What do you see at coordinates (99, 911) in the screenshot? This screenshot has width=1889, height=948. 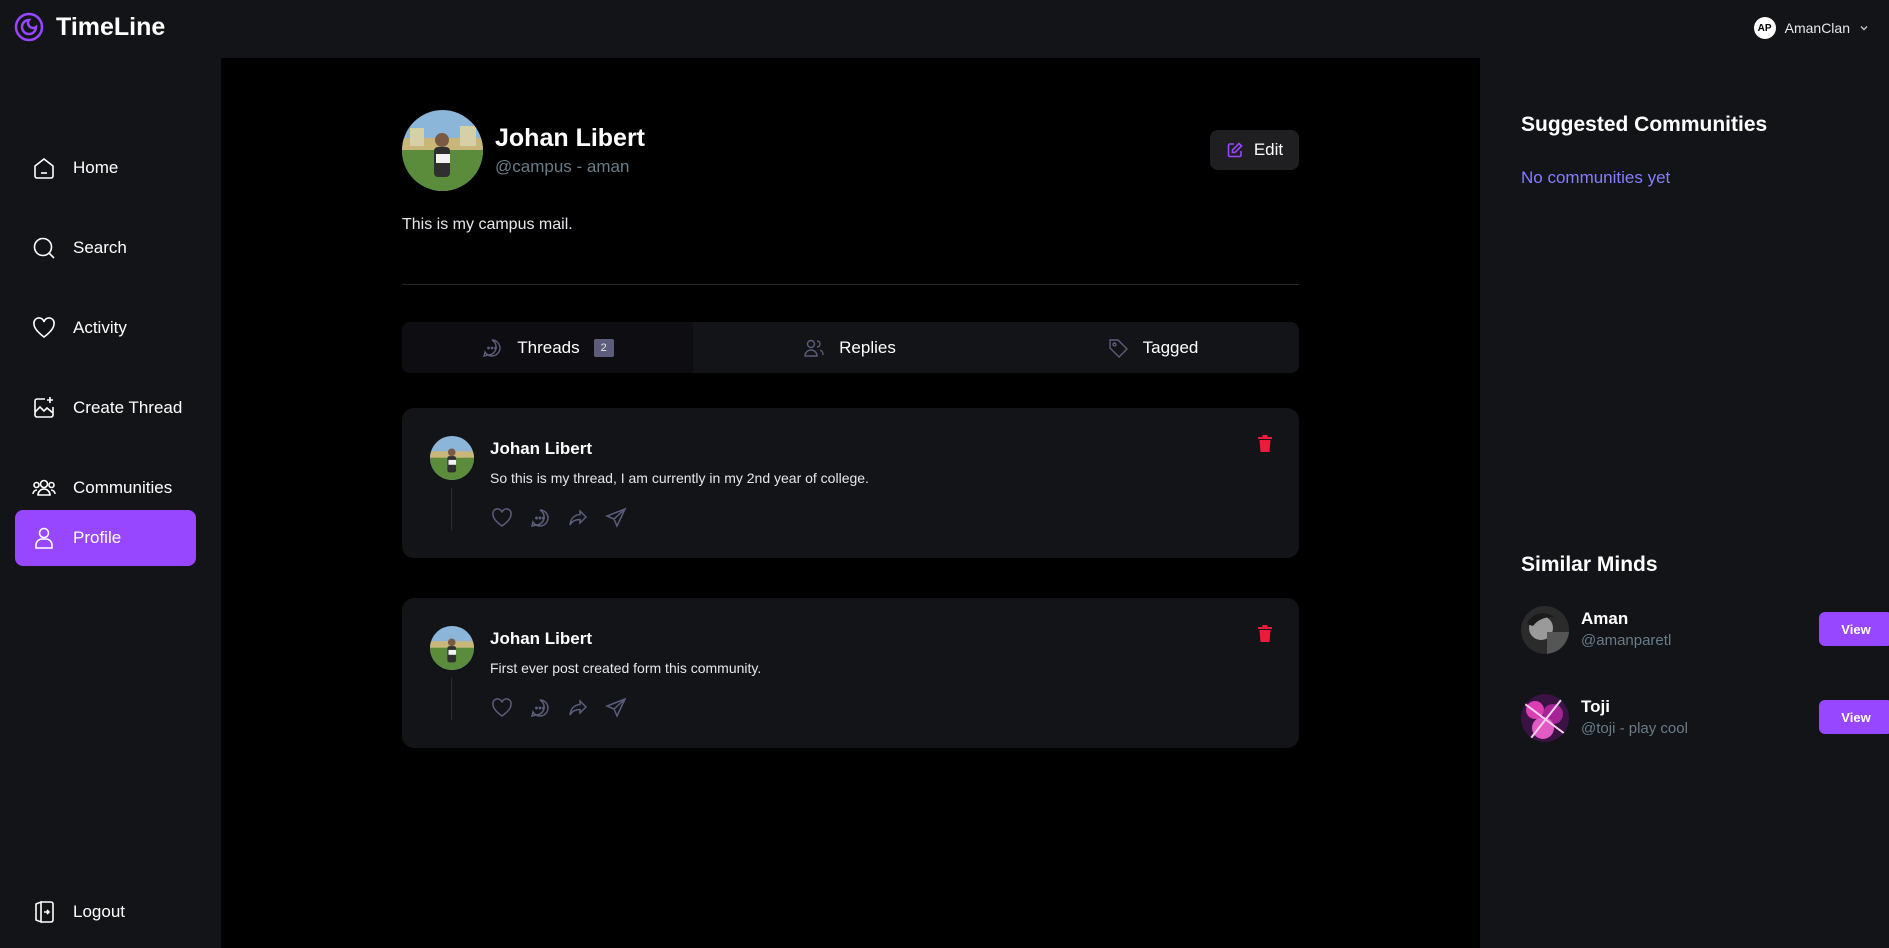 I see `logout-label: Logout` at bounding box center [99, 911].